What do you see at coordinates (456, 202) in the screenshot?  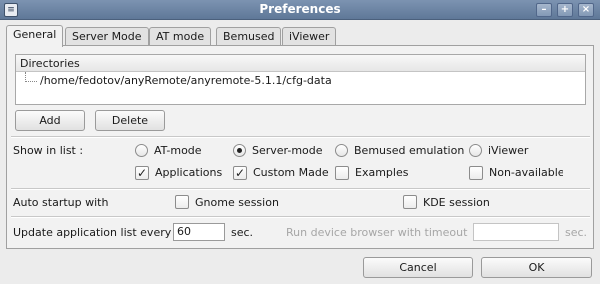 I see `kde-session-label: KDE session` at bounding box center [456, 202].